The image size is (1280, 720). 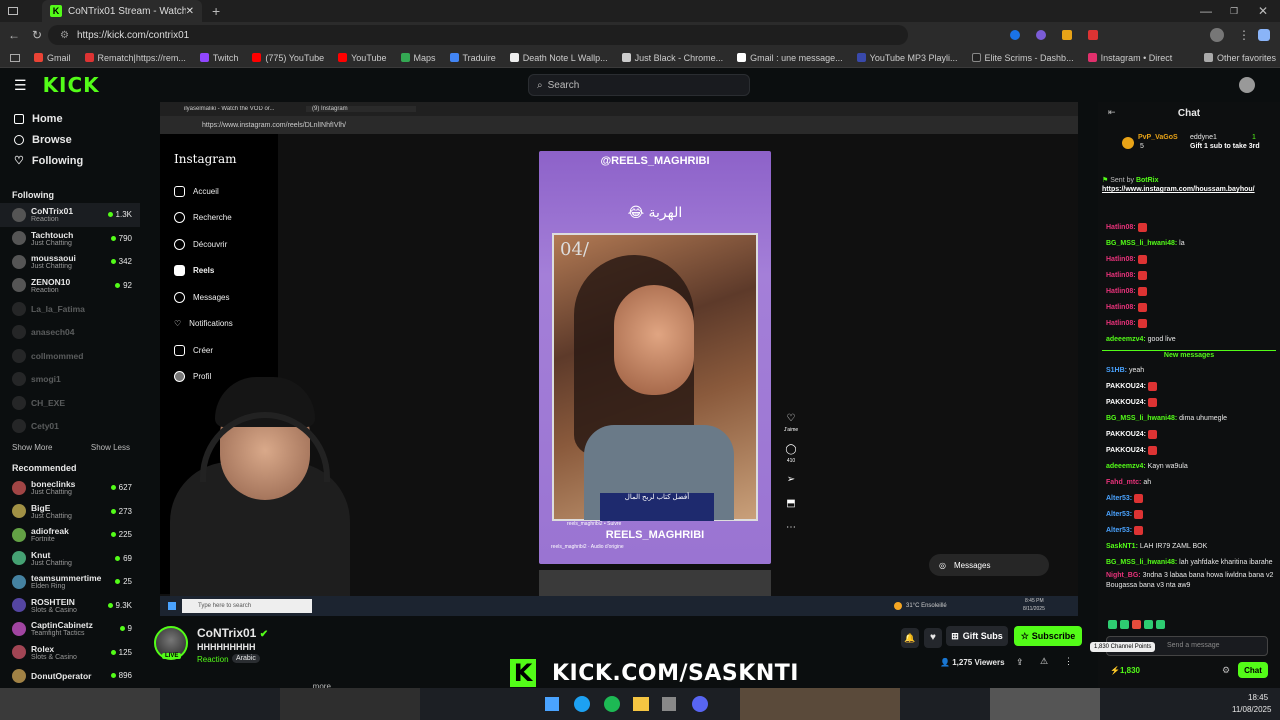 What do you see at coordinates (933, 638) in the screenshot?
I see `follow-heart-icon: ♥` at bounding box center [933, 638].